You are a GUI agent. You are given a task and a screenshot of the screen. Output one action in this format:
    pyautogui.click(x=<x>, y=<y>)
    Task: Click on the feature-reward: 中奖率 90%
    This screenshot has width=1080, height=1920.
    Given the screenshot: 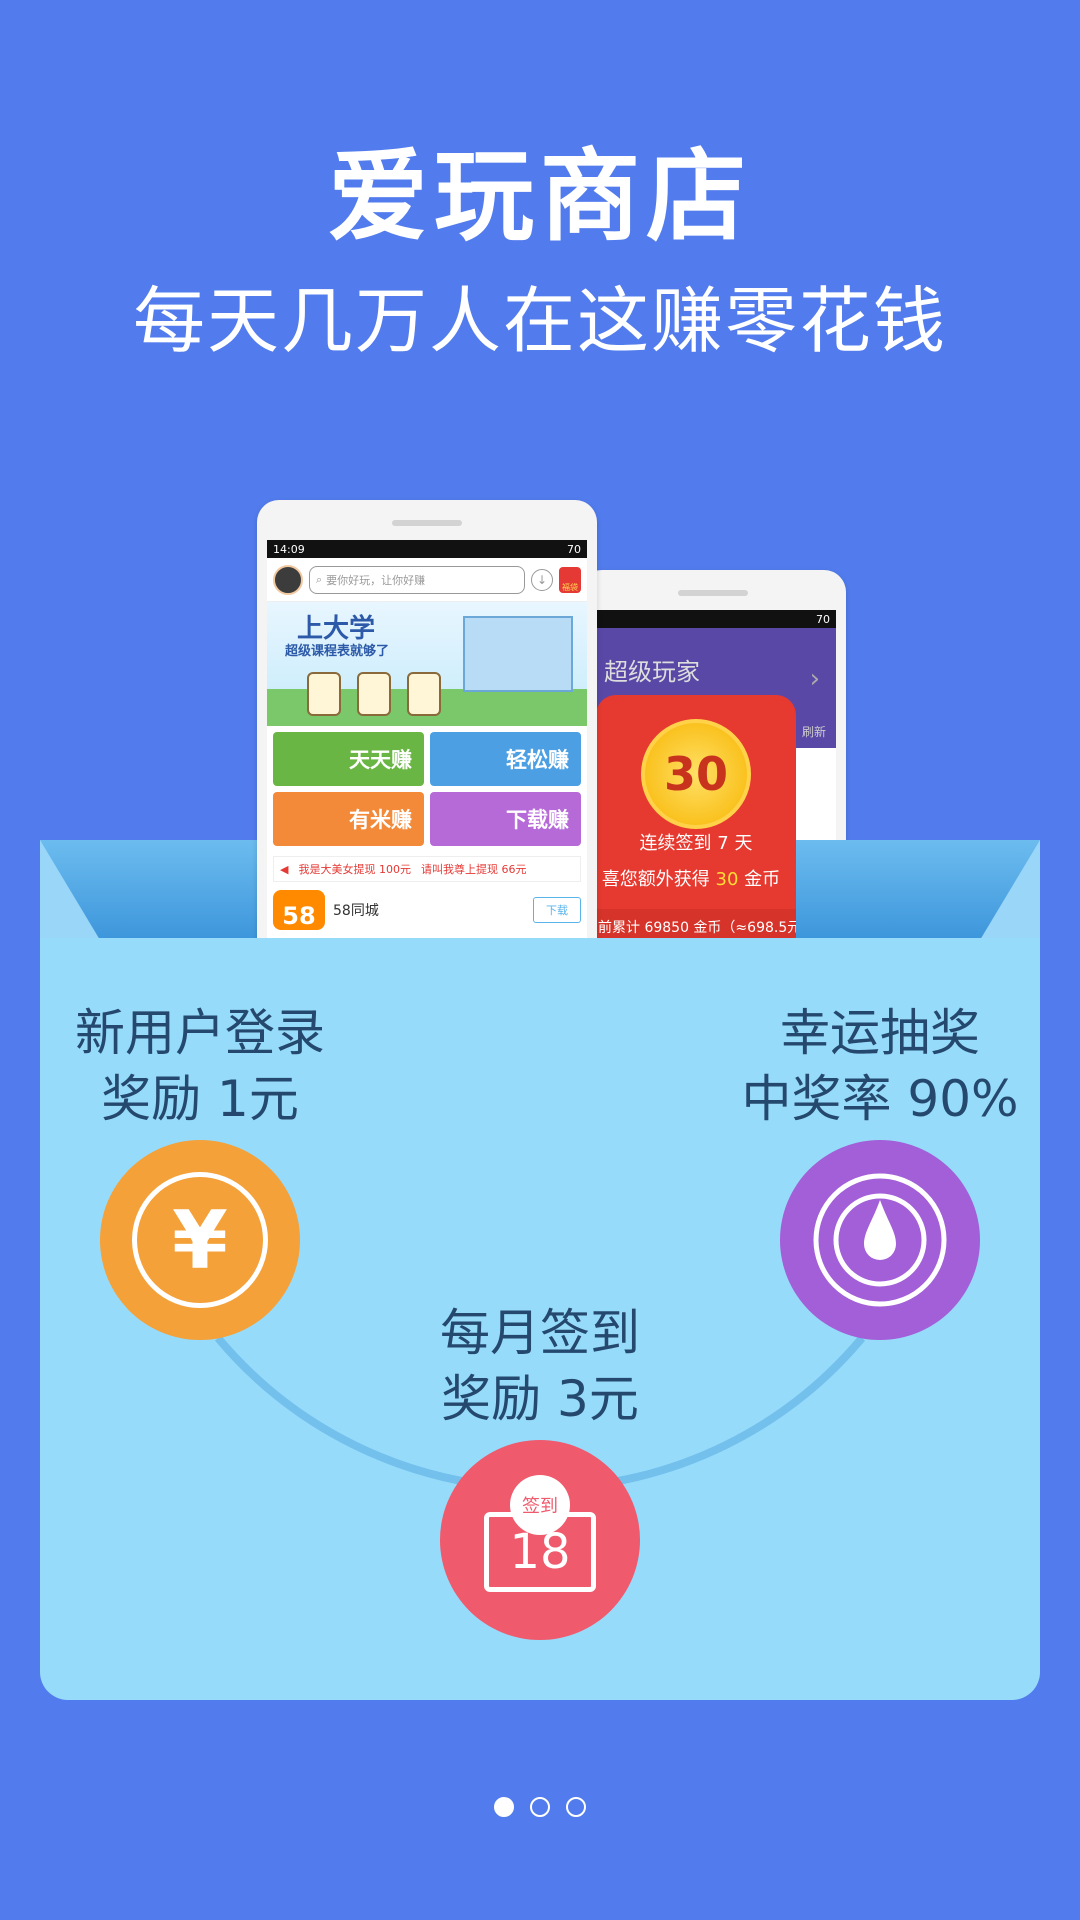 What is the action you would take?
    pyautogui.click(x=880, y=1099)
    